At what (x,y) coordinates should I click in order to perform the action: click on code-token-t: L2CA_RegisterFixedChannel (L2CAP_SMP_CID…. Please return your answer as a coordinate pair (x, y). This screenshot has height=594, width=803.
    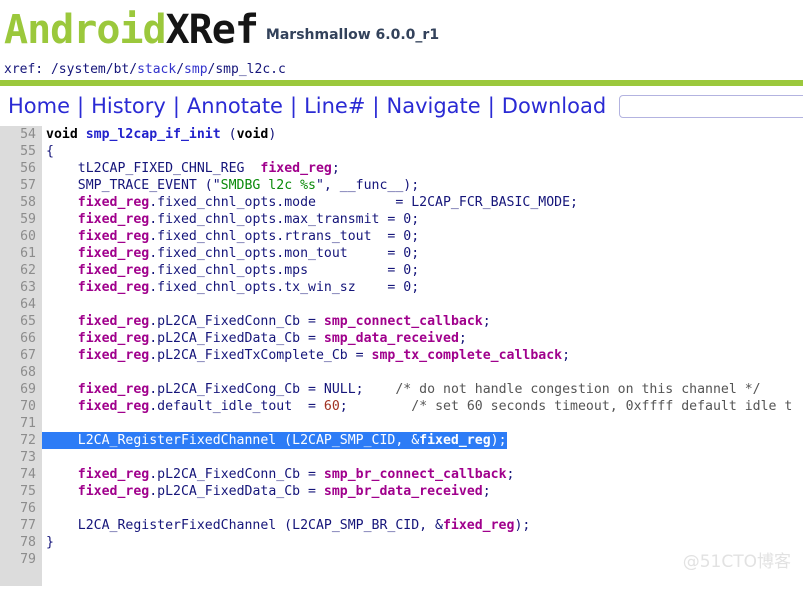
    Looking at the image, I should click on (233, 440).